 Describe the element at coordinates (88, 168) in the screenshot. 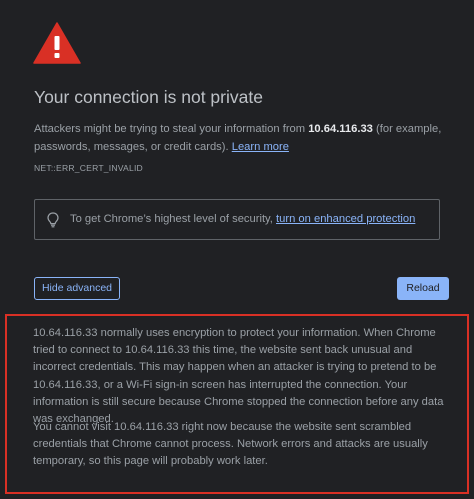

I see `error-code: NET::ERR_CERT_INVALID` at that location.